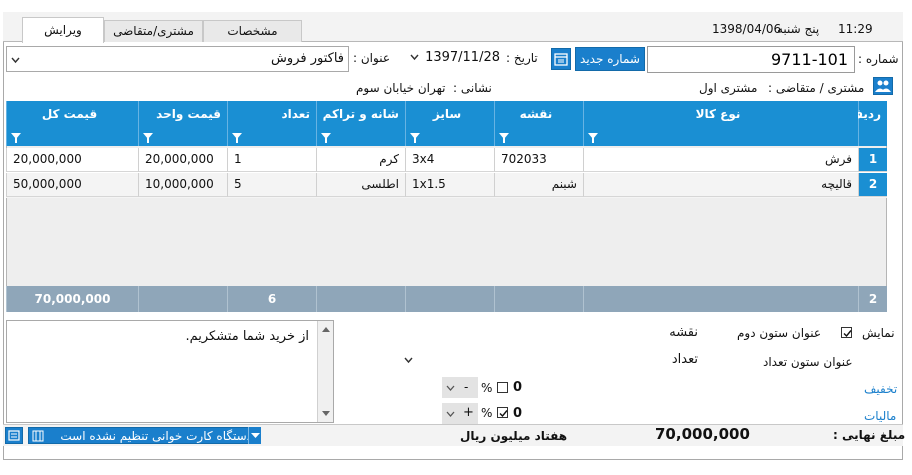  Describe the element at coordinates (518, 413) in the screenshot. I see `tax-value: 0` at that location.